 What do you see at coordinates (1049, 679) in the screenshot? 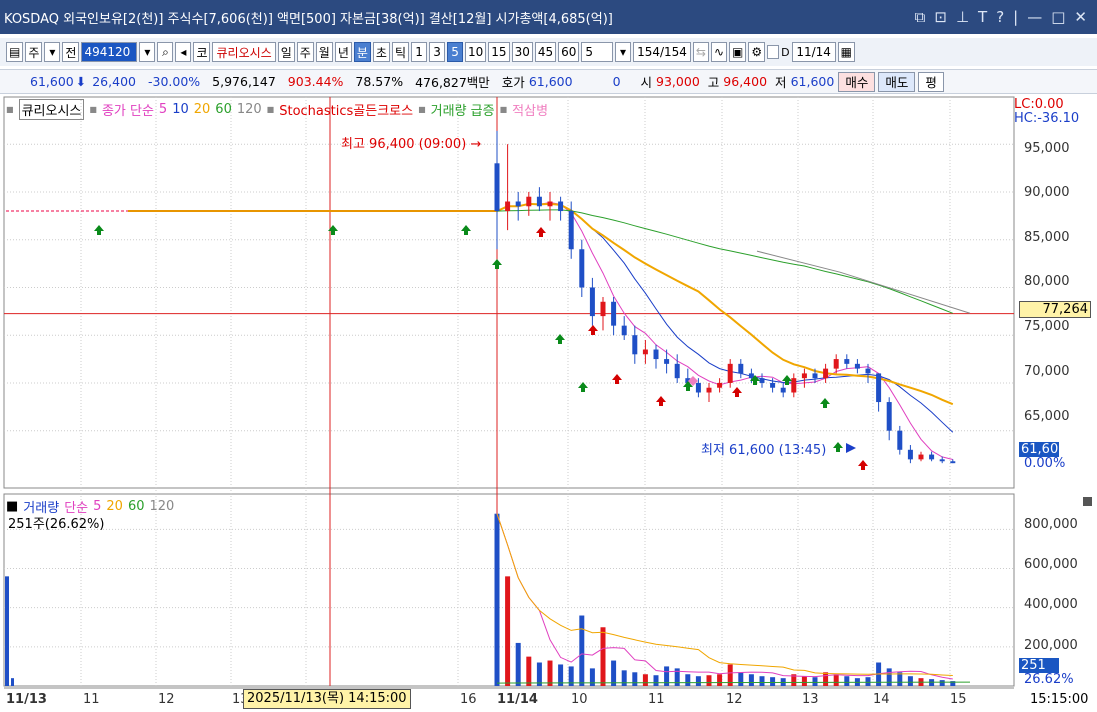
I see `volume-pct-tag: 26.62%` at bounding box center [1049, 679].